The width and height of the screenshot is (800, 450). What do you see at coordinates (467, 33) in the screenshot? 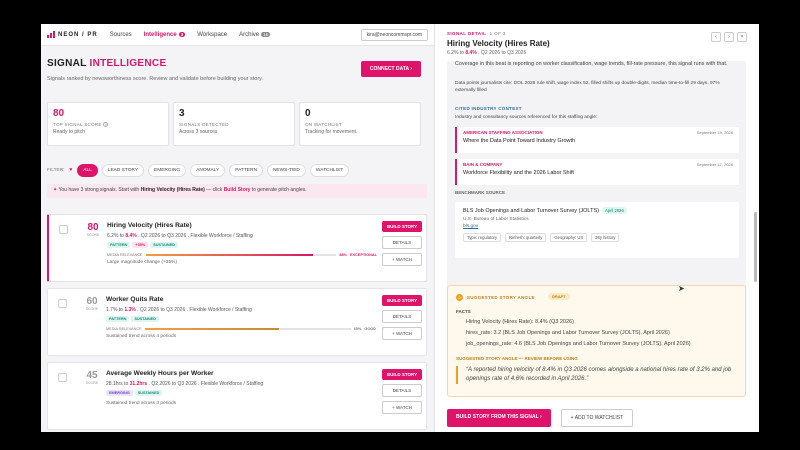
I see `detail-caption-label: SIGNAL DETAIL` at bounding box center [467, 33].